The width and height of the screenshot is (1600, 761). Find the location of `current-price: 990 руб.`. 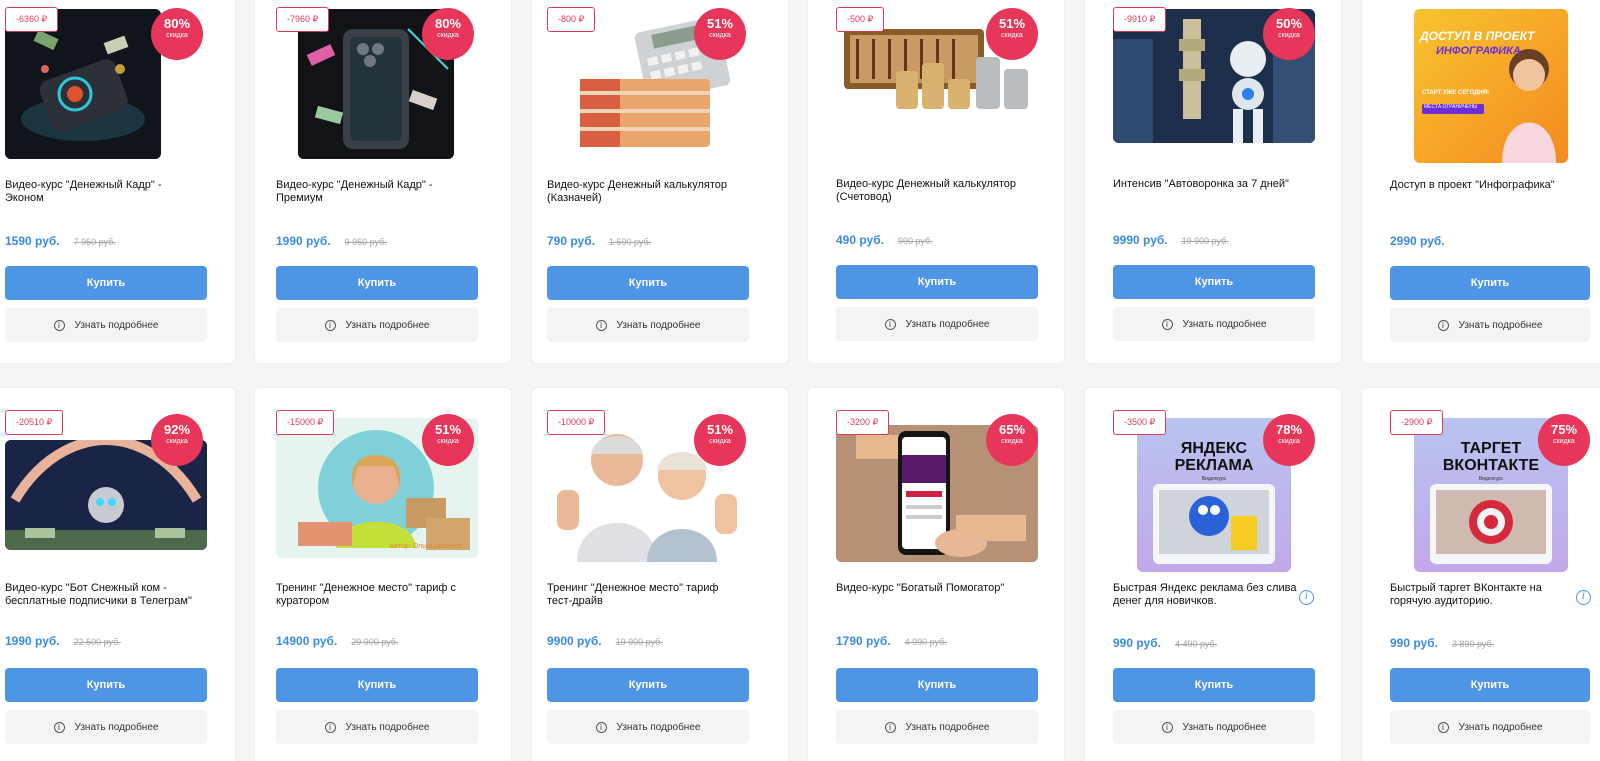

current-price: 990 руб. is located at coordinates (1414, 643).